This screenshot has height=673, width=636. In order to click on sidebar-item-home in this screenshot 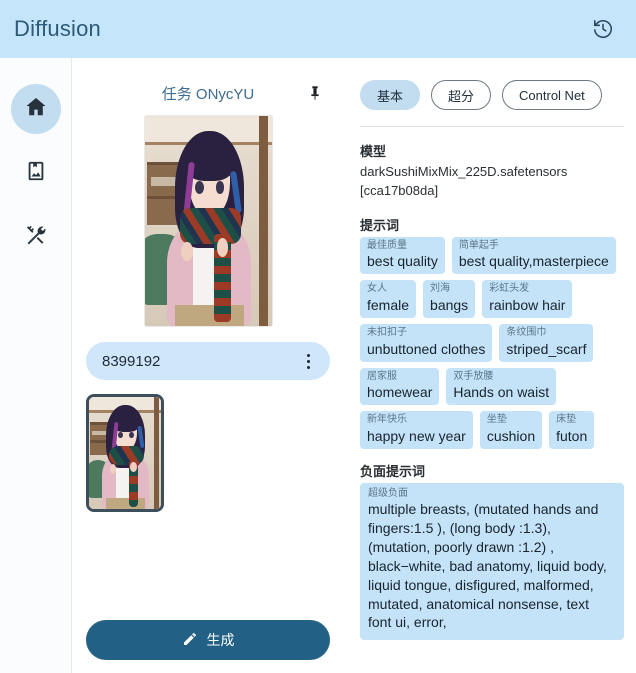, I will do `click(35, 109)`.